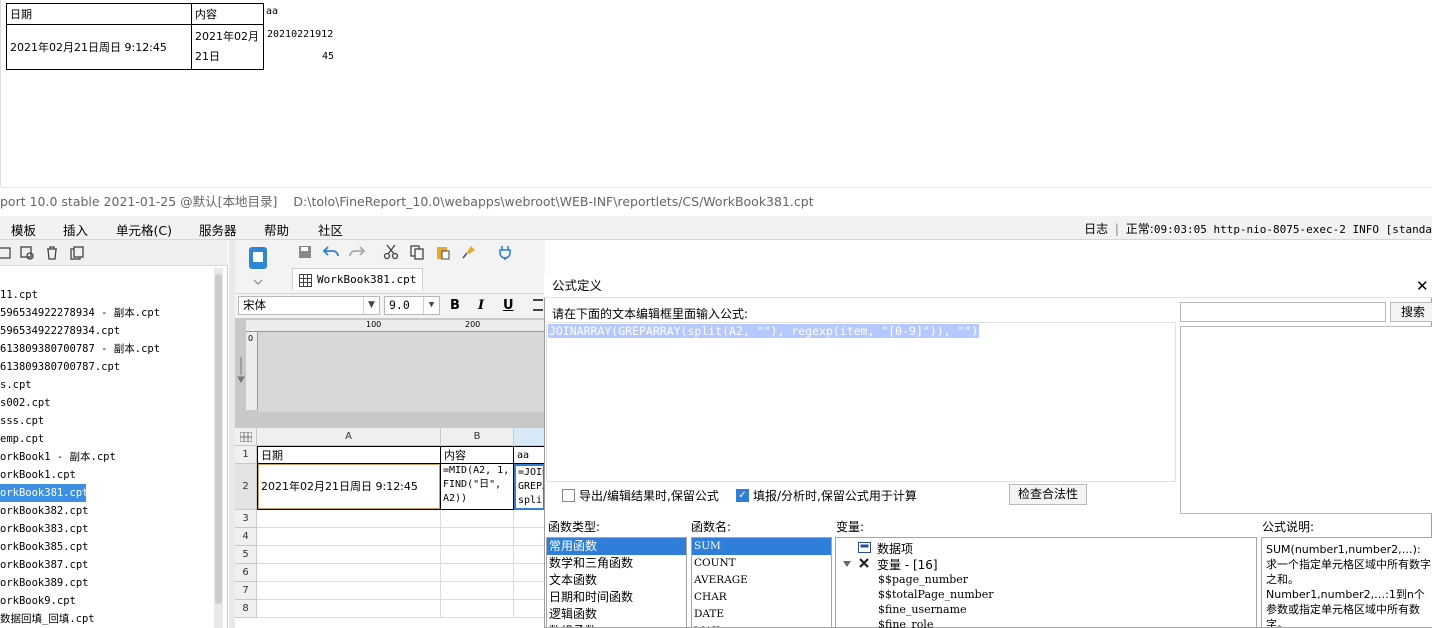 The height and width of the screenshot is (628, 1432). Describe the element at coordinates (27, 253) in the screenshot. I see `locate-icon` at that location.